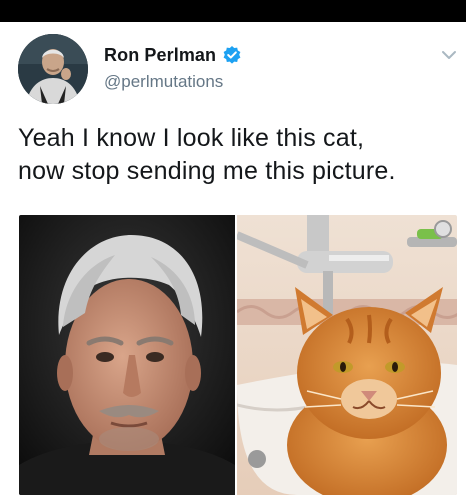 This screenshot has height=500, width=466. I want to click on verified-badge-icon, so click(232, 55).